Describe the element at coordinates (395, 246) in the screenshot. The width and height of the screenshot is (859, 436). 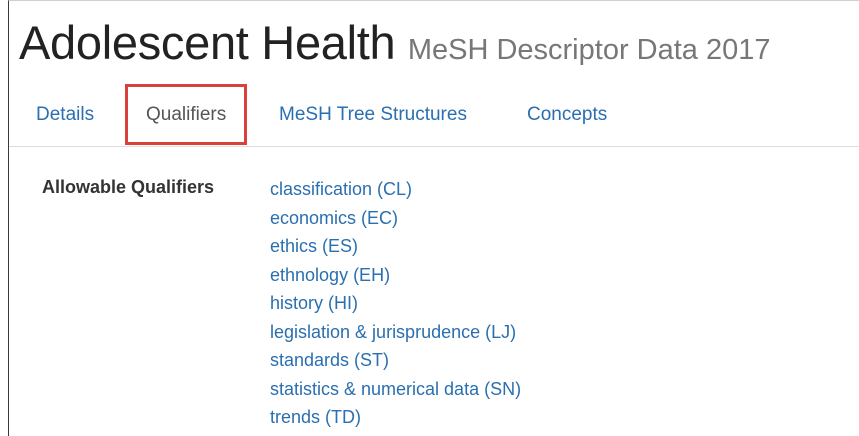
I see `qualifier-link-ethics: ethics (ES)` at that location.